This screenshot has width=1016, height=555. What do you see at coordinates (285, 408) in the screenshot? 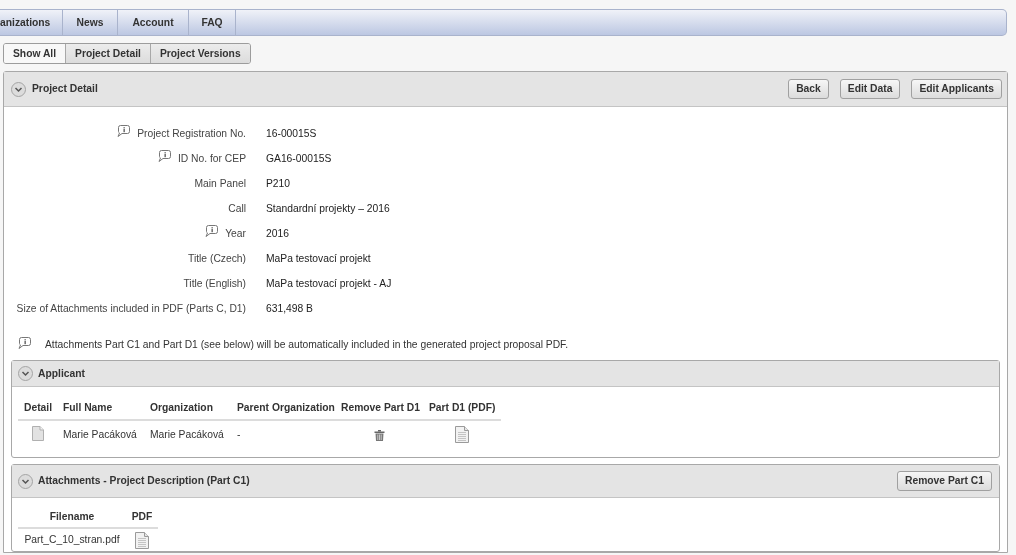
I see `column-header: Parent Organization` at bounding box center [285, 408].